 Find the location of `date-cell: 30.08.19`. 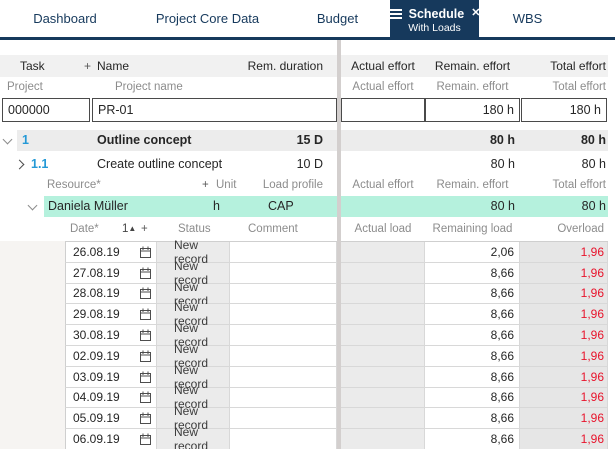

date-cell: 30.08.19 is located at coordinates (111, 335).